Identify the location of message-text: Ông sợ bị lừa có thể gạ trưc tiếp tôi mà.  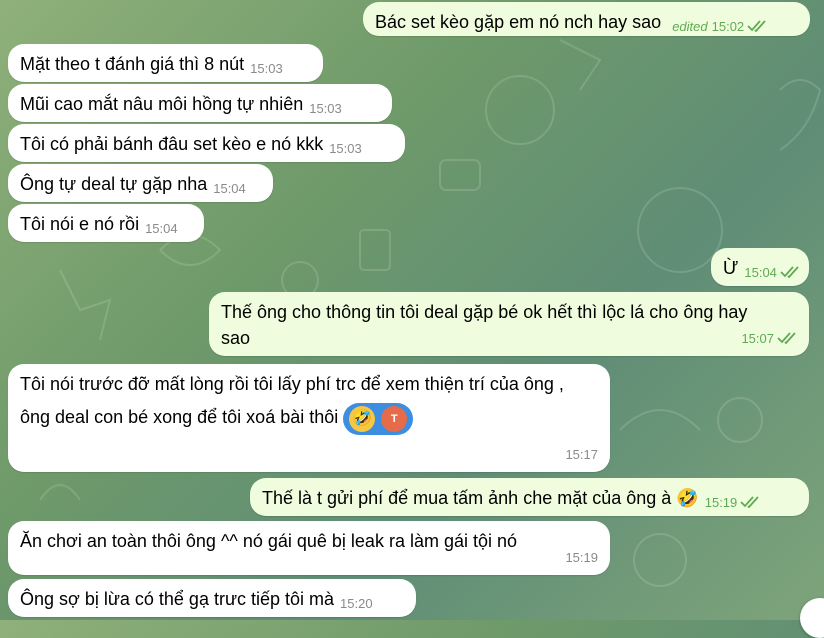
(177, 599).